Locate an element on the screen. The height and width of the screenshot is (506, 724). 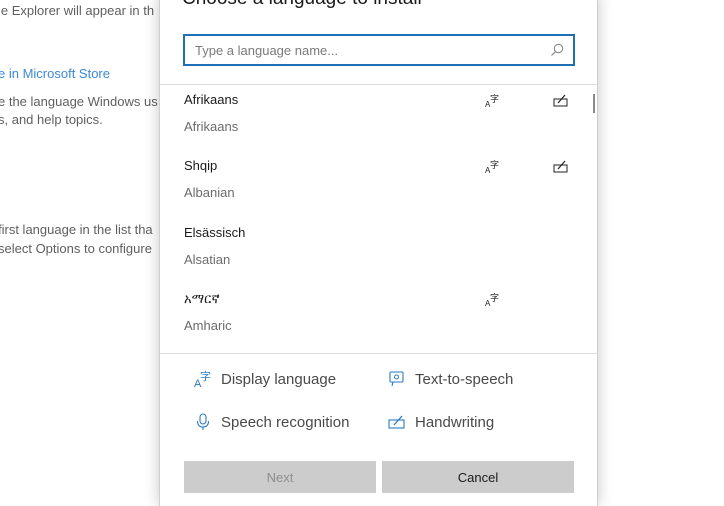
language-english-name: Afrikaans is located at coordinates (211, 126).